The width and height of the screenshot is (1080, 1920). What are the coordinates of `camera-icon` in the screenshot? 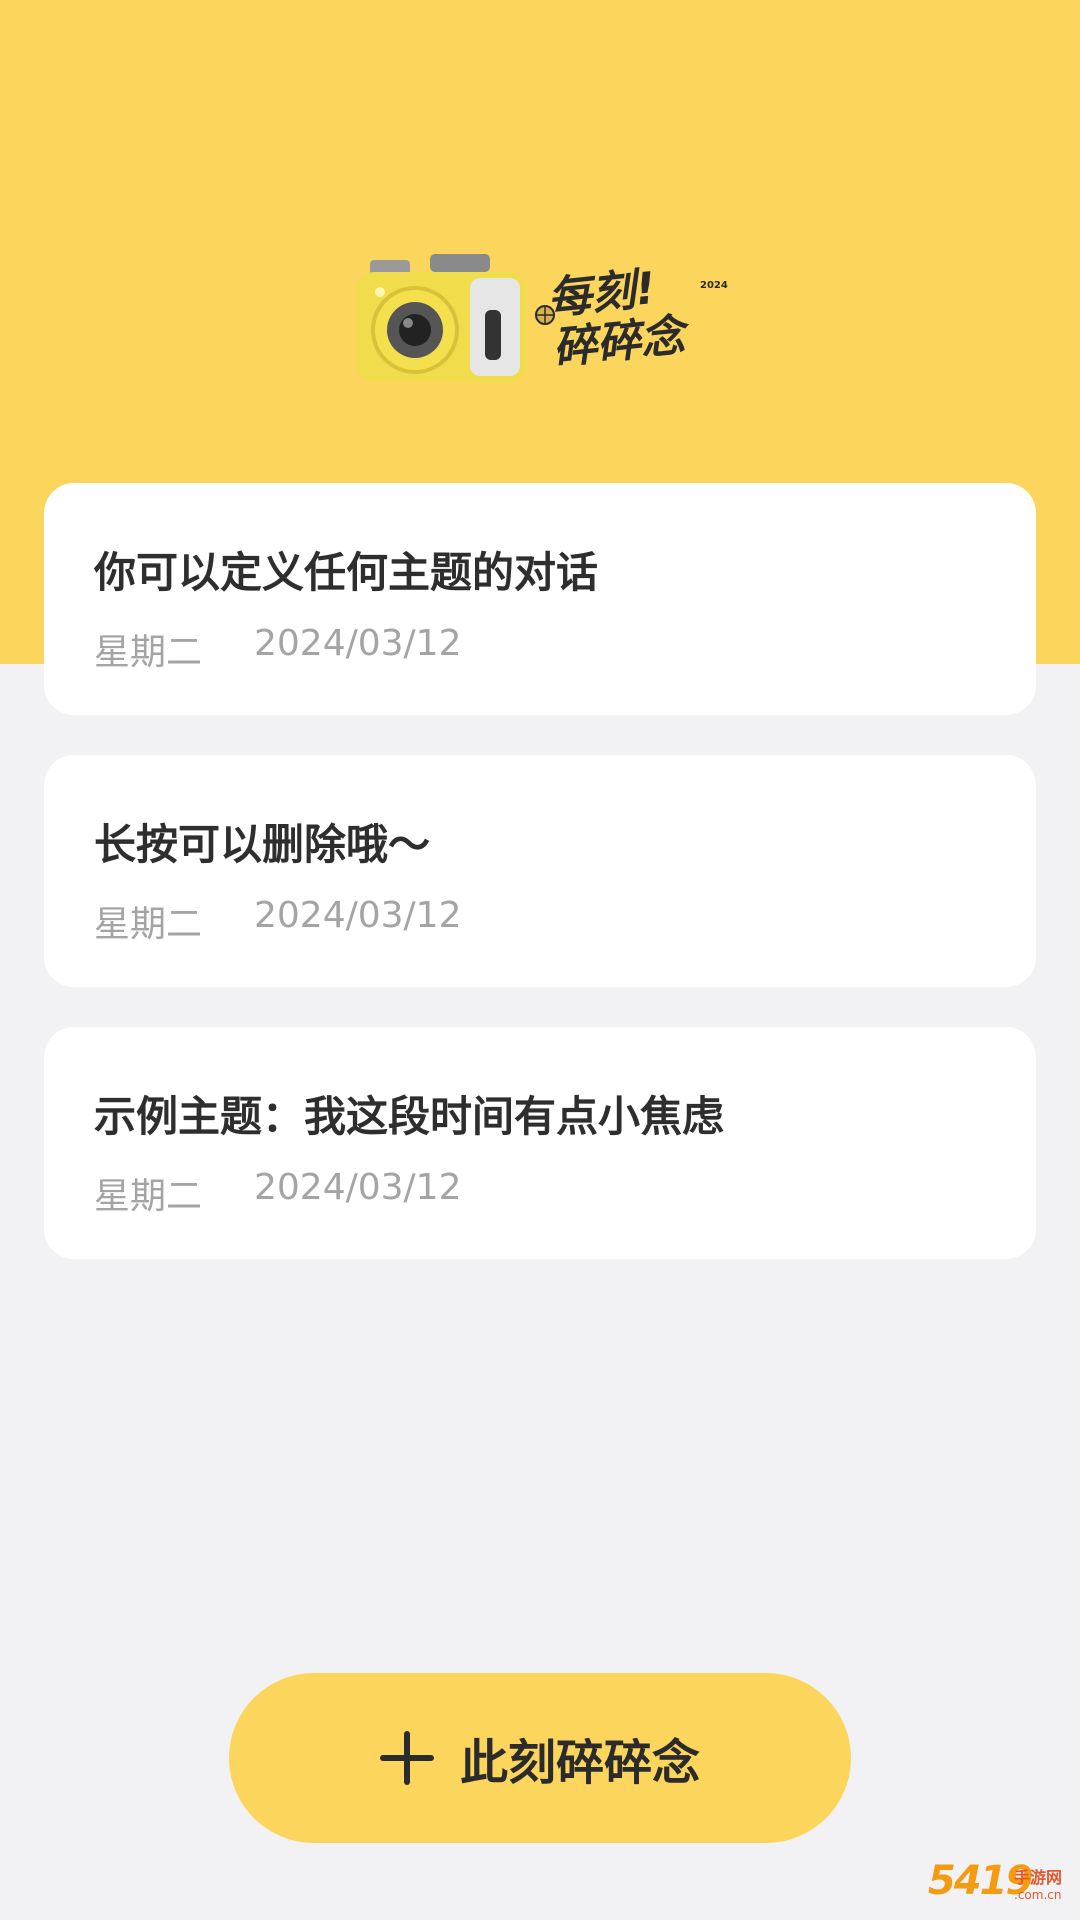 It's located at (441, 318).